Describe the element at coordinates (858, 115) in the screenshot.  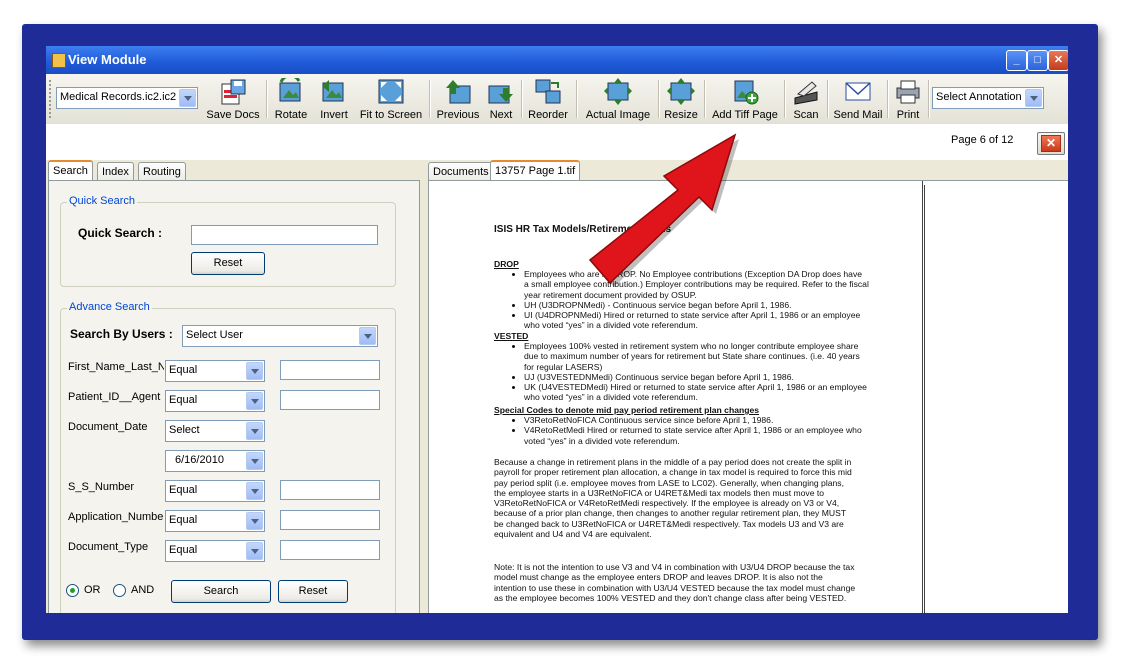
I see `send-mail-label: Send Mail` at that location.